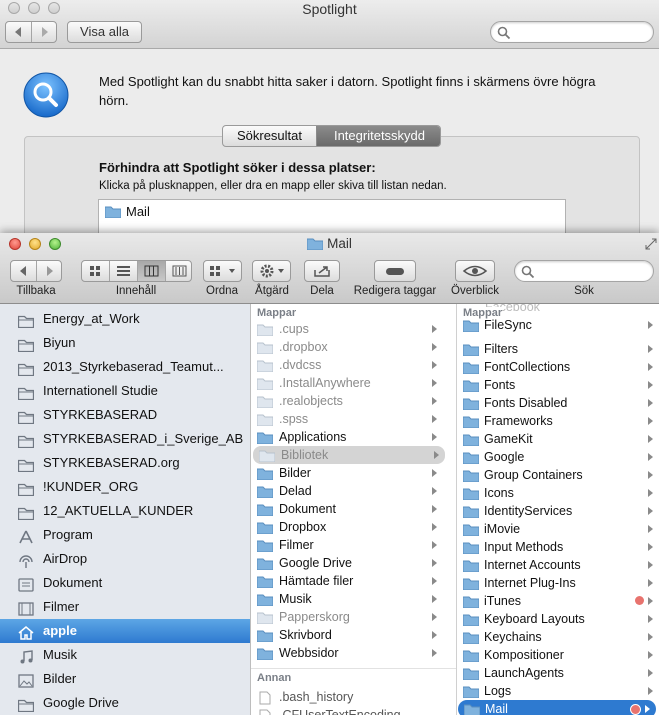 The height and width of the screenshot is (715, 659). Describe the element at coordinates (558, 691) in the screenshot. I see `list-item: Logs` at that location.